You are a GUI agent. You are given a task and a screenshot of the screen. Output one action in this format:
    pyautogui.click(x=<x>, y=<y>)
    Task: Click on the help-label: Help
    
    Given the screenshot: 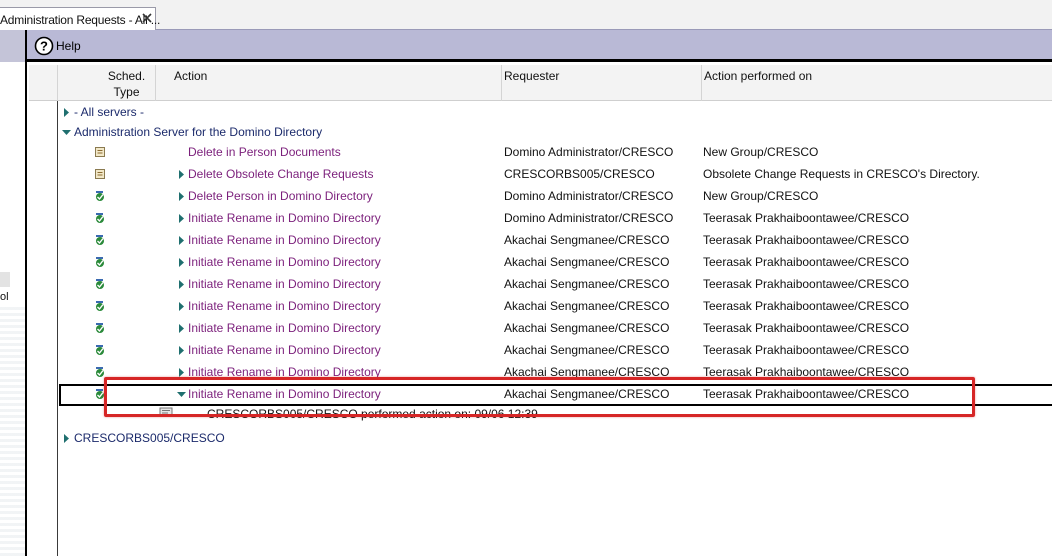 What is the action you would take?
    pyautogui.click(x=68, y=46)
    